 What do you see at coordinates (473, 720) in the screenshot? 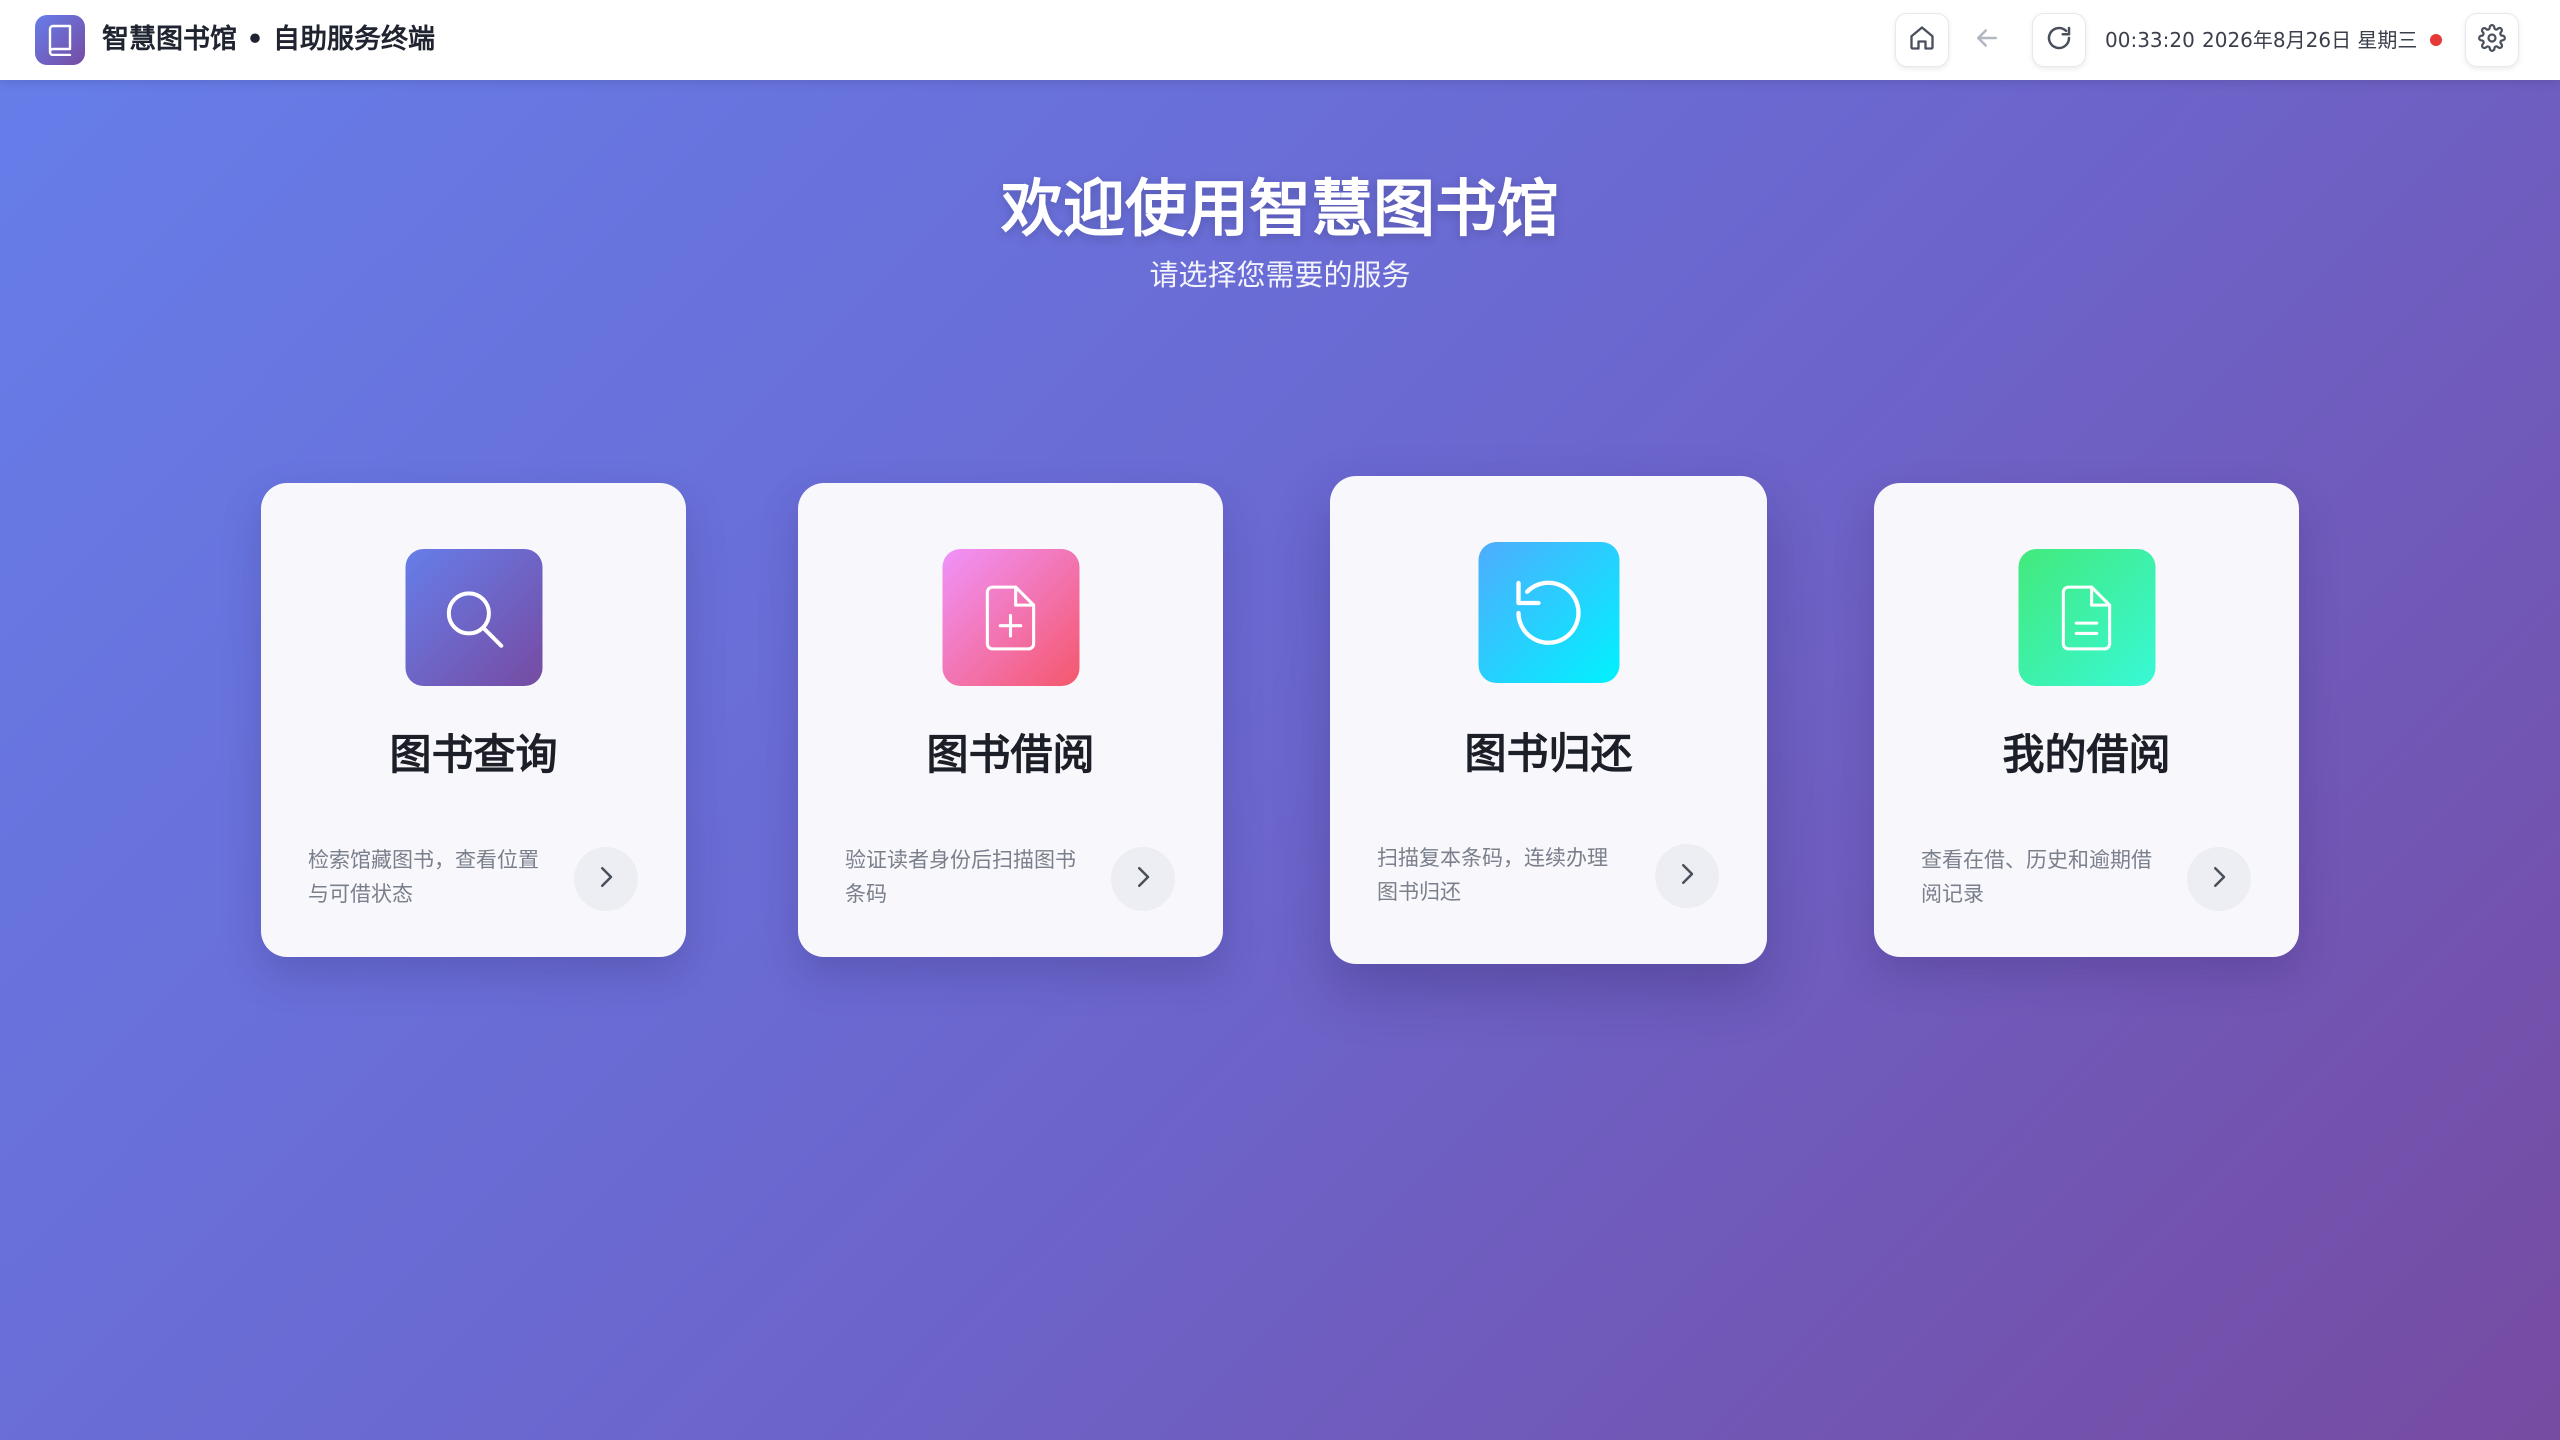
I see `service-card-search: 图书查询 检索馆藏图书，查看位置与可借状态` at bounding box center [473, 720].